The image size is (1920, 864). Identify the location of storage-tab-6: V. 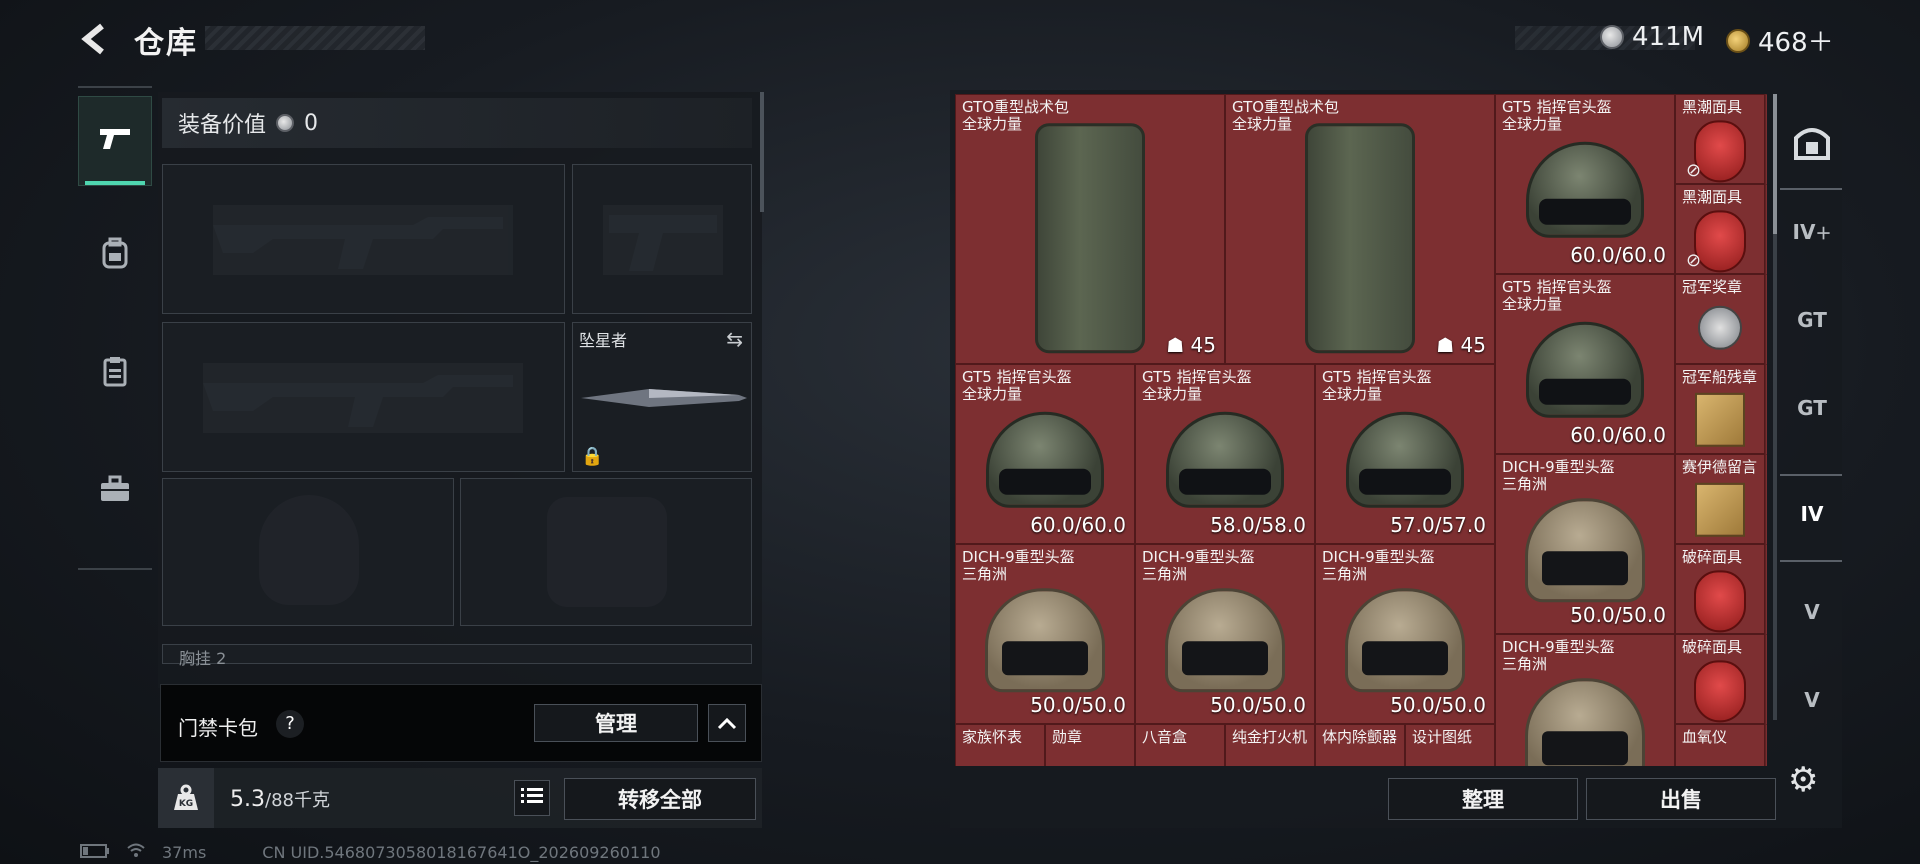
(1812, 700).